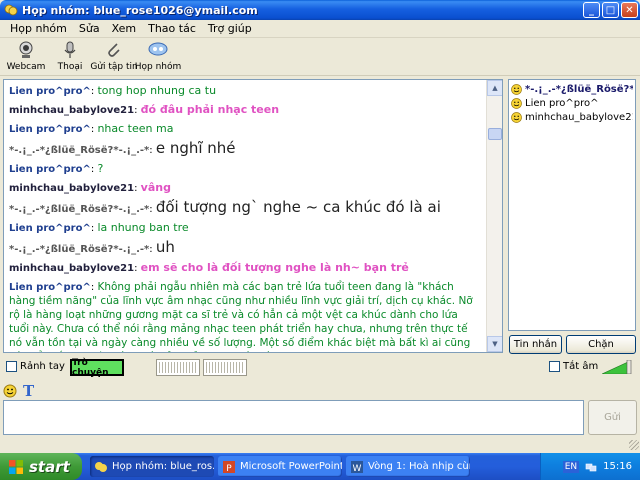 The image size is (640, 480). I want to click on message-text: đối tượng ng` nghe ~ ca khúc đó là ai, so click(298, 207).